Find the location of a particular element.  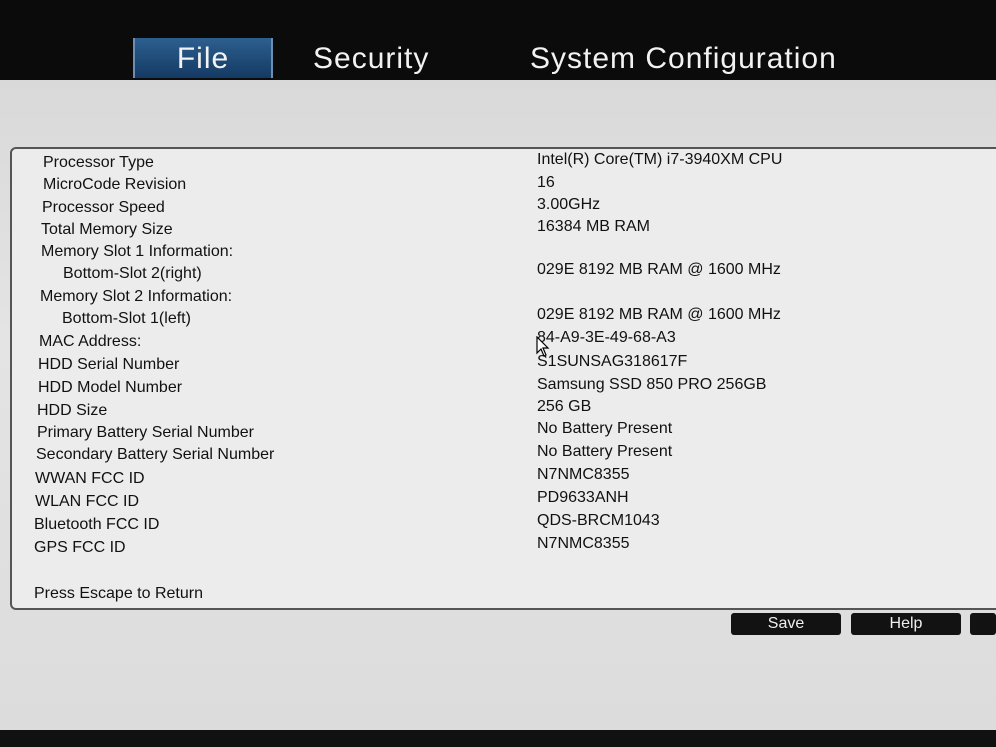

row-label: Memory Slot 1 Information: is located at coordinates (137, 251).